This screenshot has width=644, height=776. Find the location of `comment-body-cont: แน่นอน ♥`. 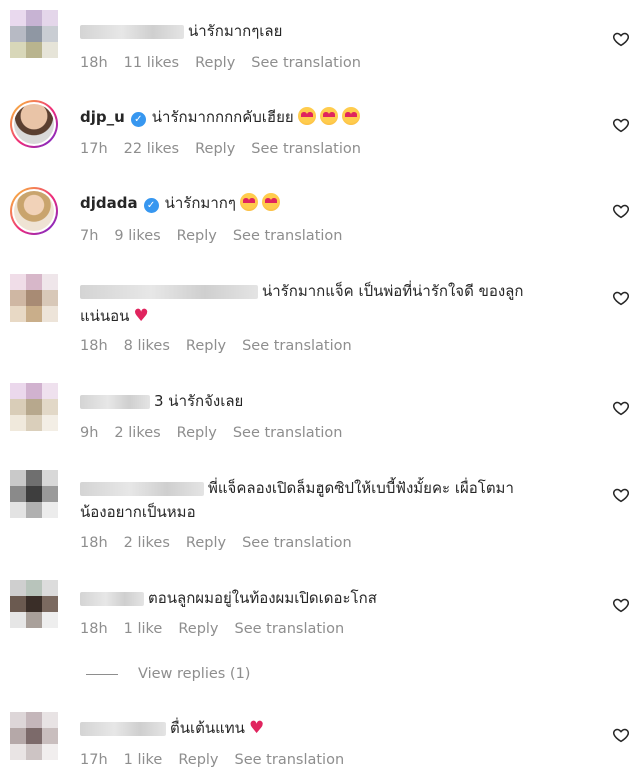

comment-body-cont: แน่นอน ♥ is located at coordinates (114, 316).